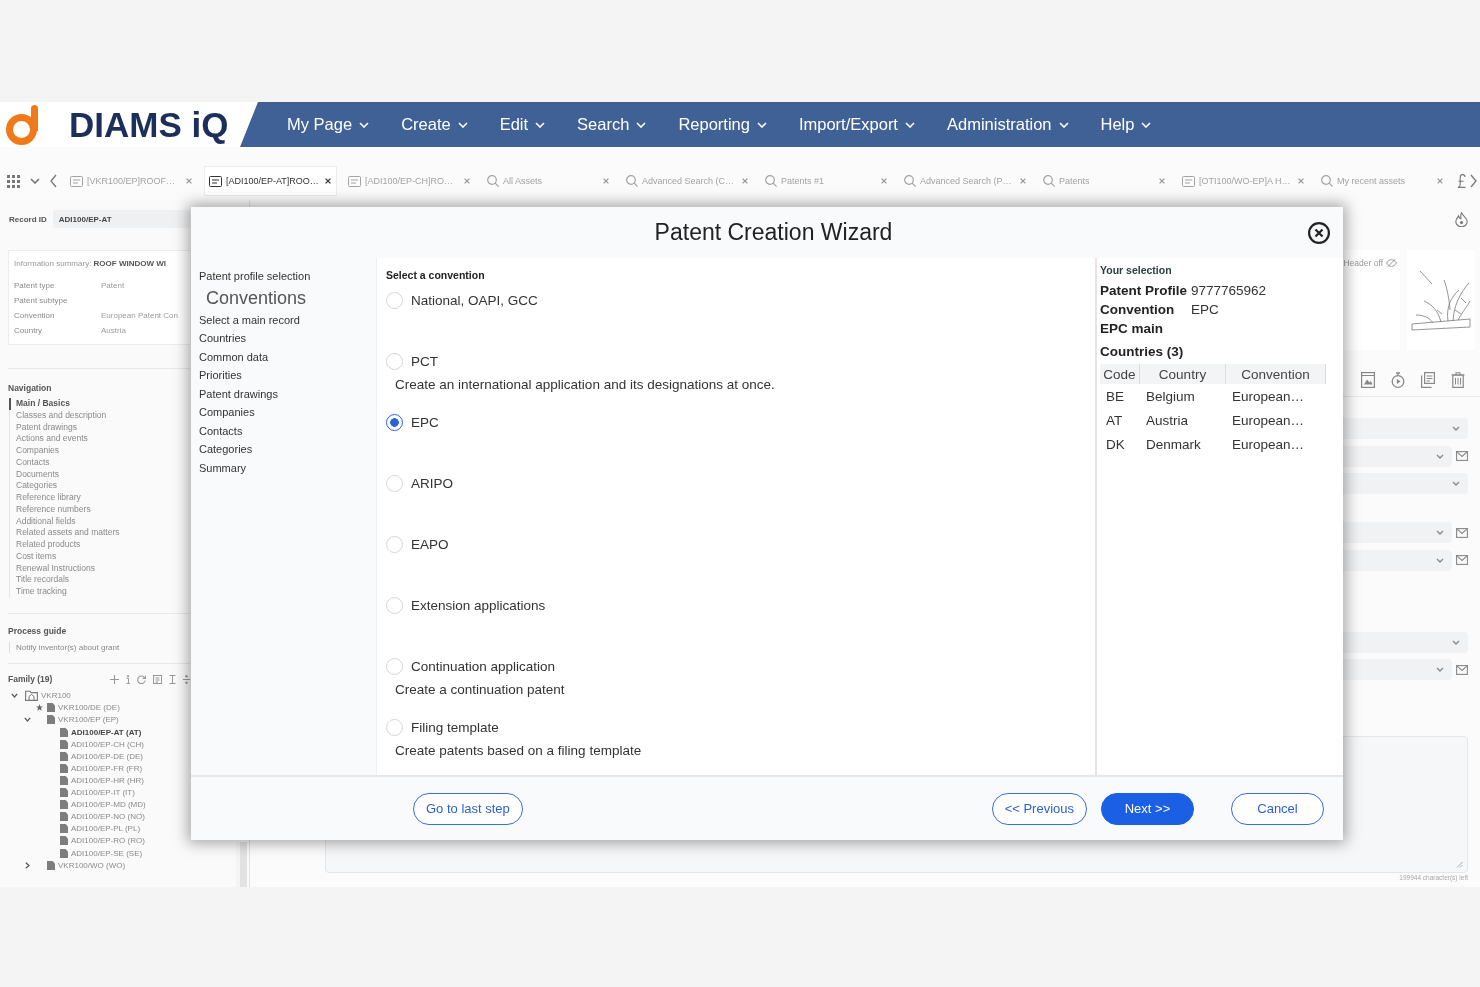  What do you see at coordinates (186, 679) in the screenshot?
I see `divide-icon` at bounding box center [186, 679].